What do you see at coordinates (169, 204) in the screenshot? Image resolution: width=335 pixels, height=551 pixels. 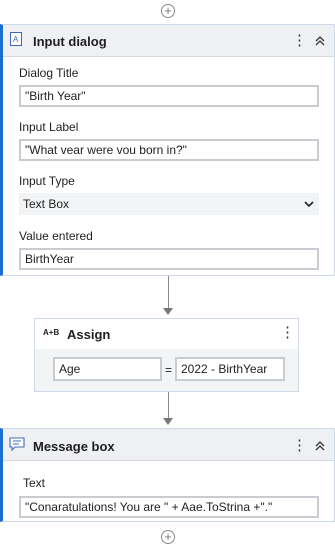 I see `input-type-select: Text Box` at bounding box center [169, 204].